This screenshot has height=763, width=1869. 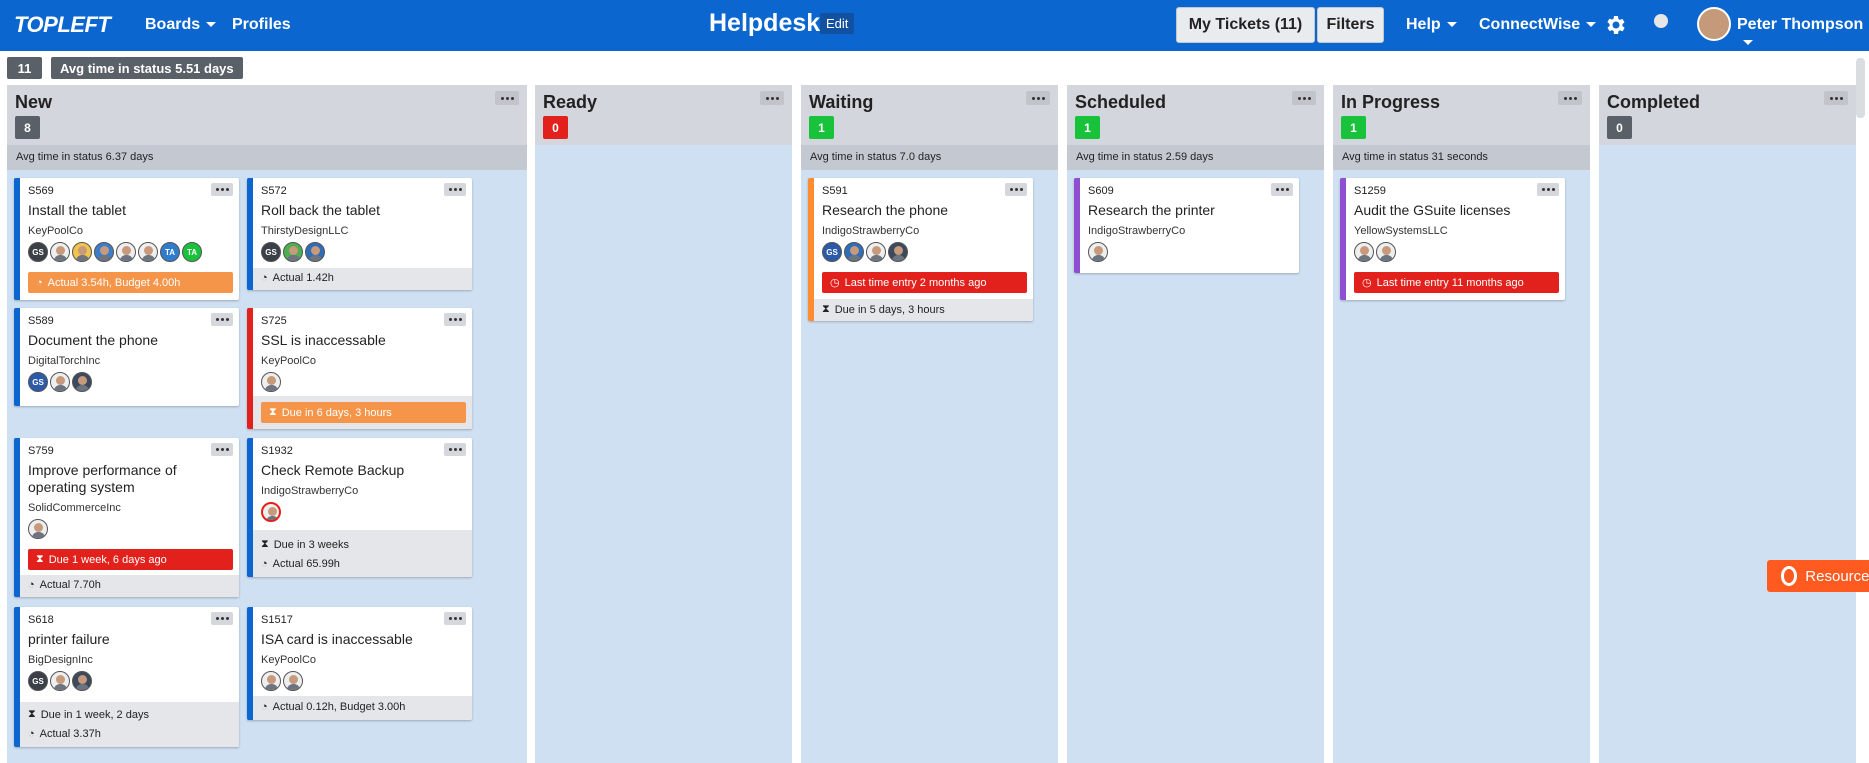 I want to click on edit-board-button: Edit, so click(x=837, y=23).